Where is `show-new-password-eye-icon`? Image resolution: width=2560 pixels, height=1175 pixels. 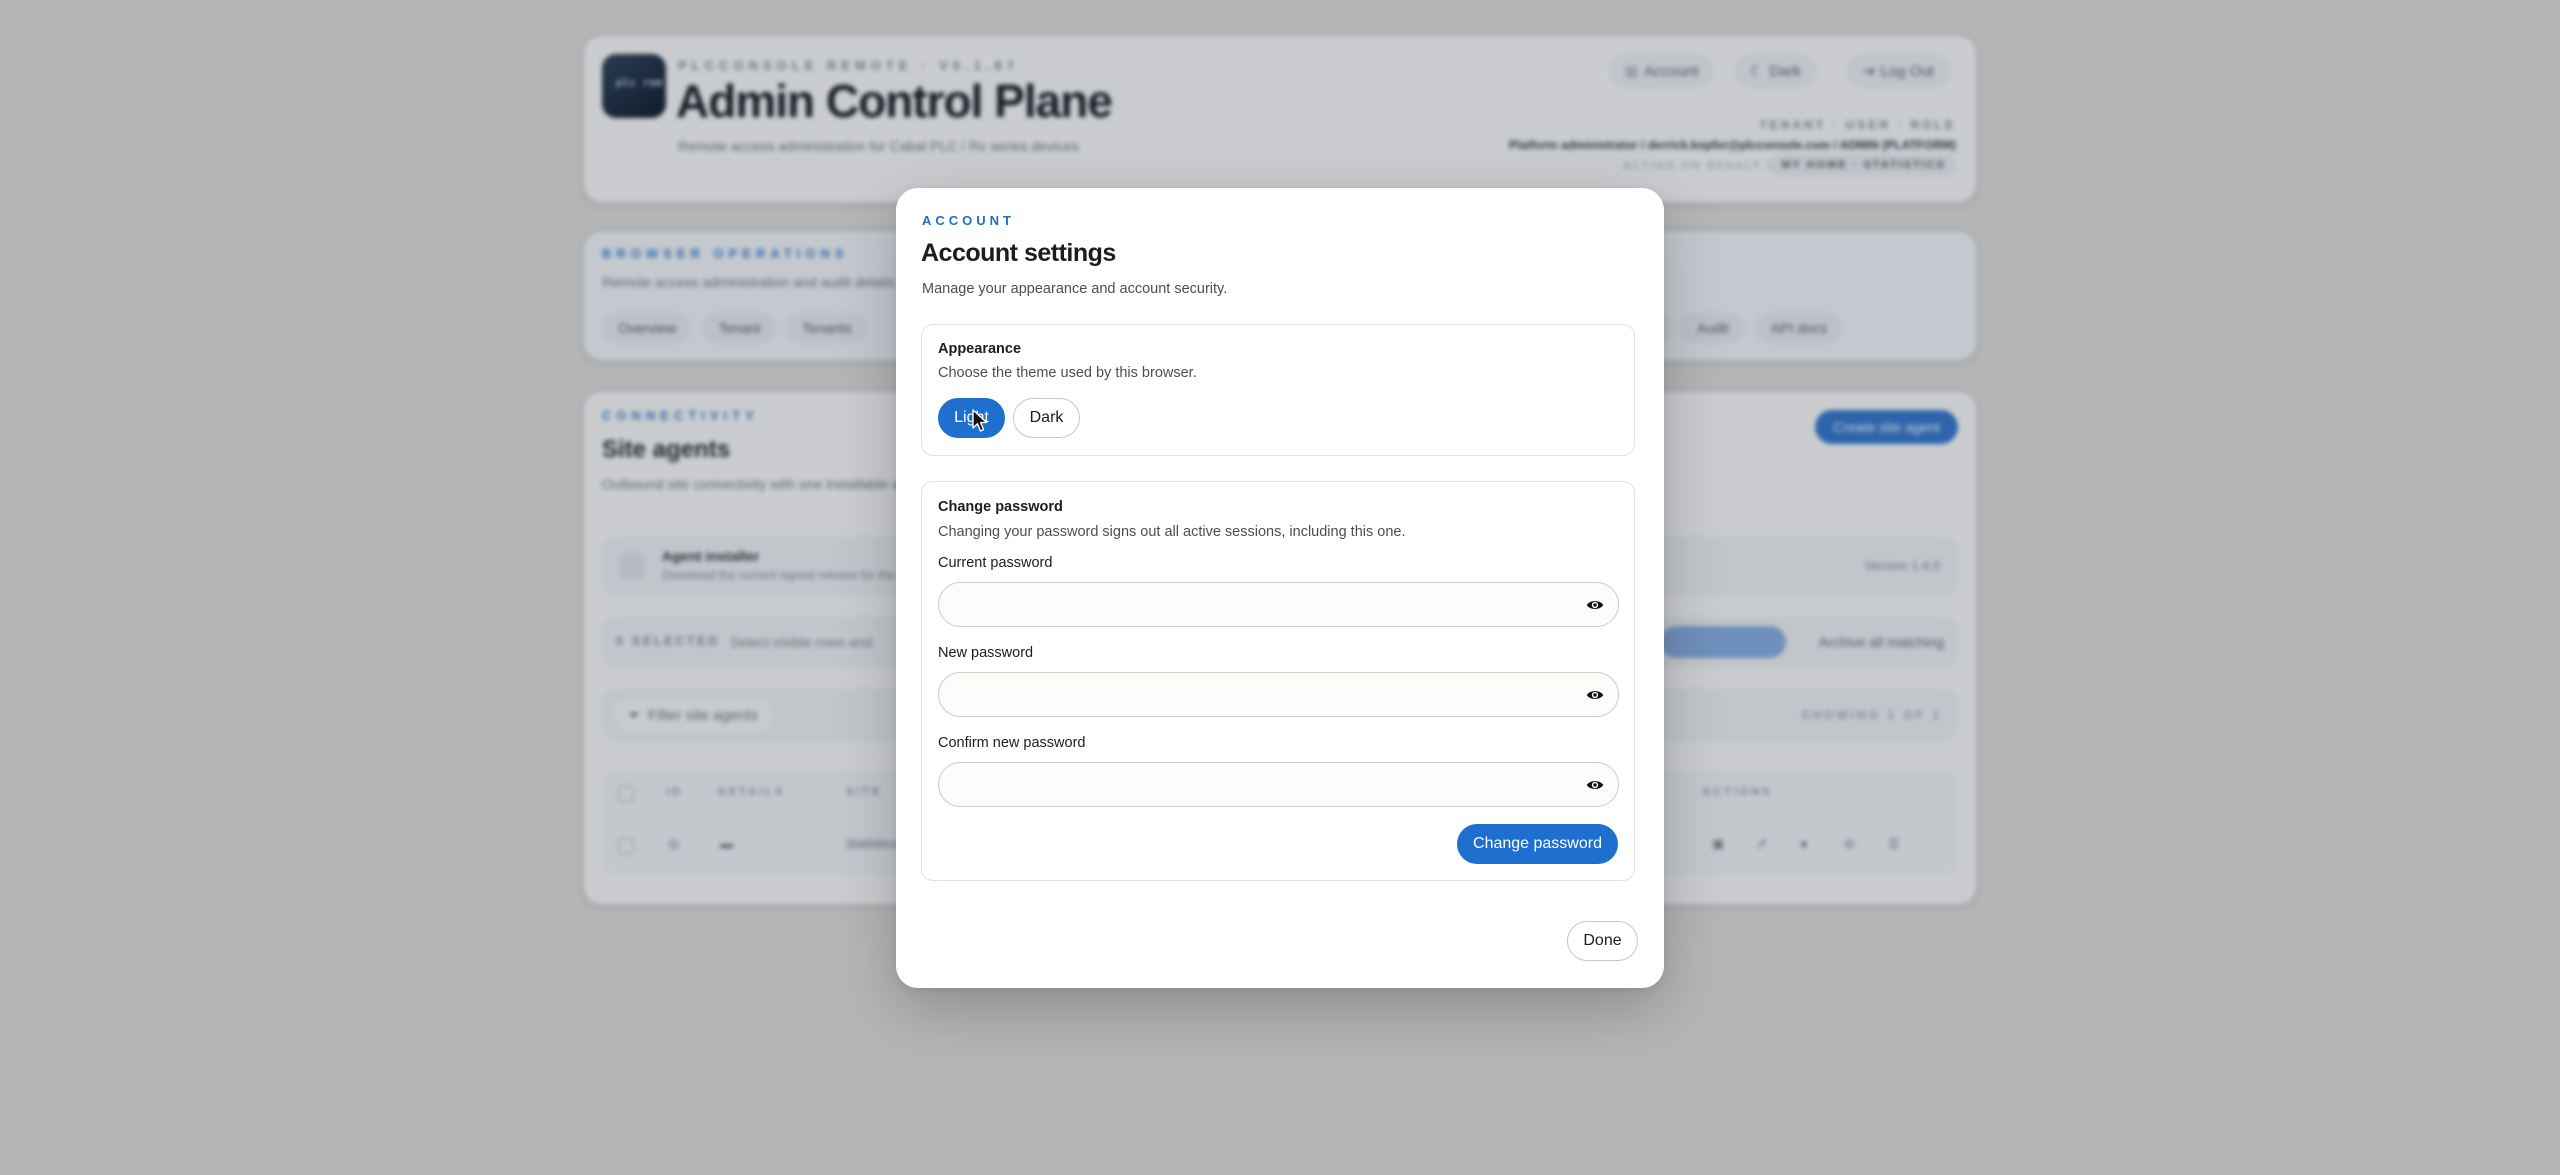
show-new-password-eye-icon is located at coordinates (1595, 695).